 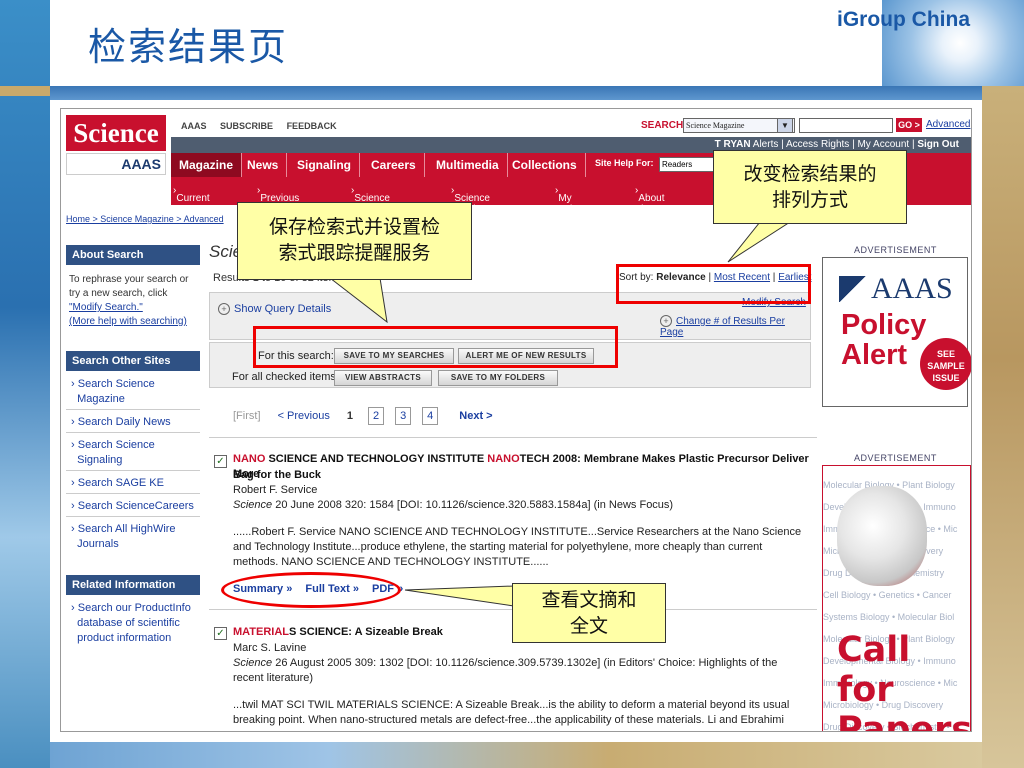 I want to click on sort-callout-line2: 排列方式, so click(x=809, y=200).